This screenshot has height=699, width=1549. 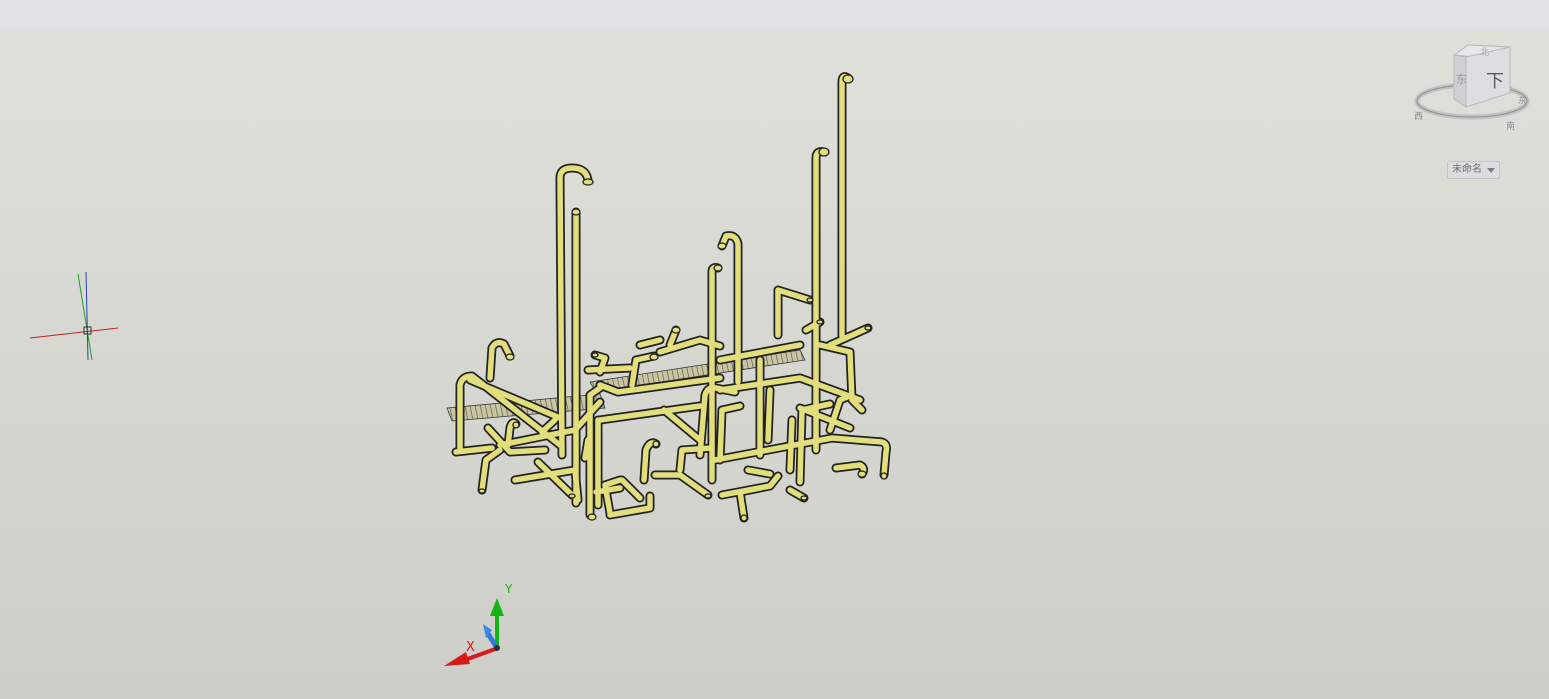 What do you see at coordinates (1484, 52) in the screenshot?
I see `viewcube-top-label: 北` at bounding box center [1484, 52].